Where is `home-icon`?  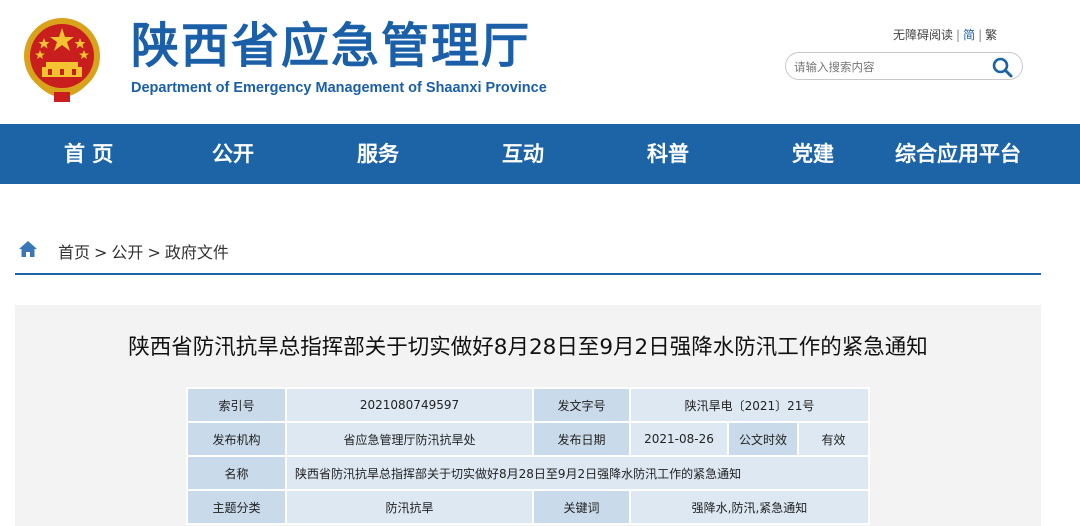 home-icon is located at coordinates (28, 249).